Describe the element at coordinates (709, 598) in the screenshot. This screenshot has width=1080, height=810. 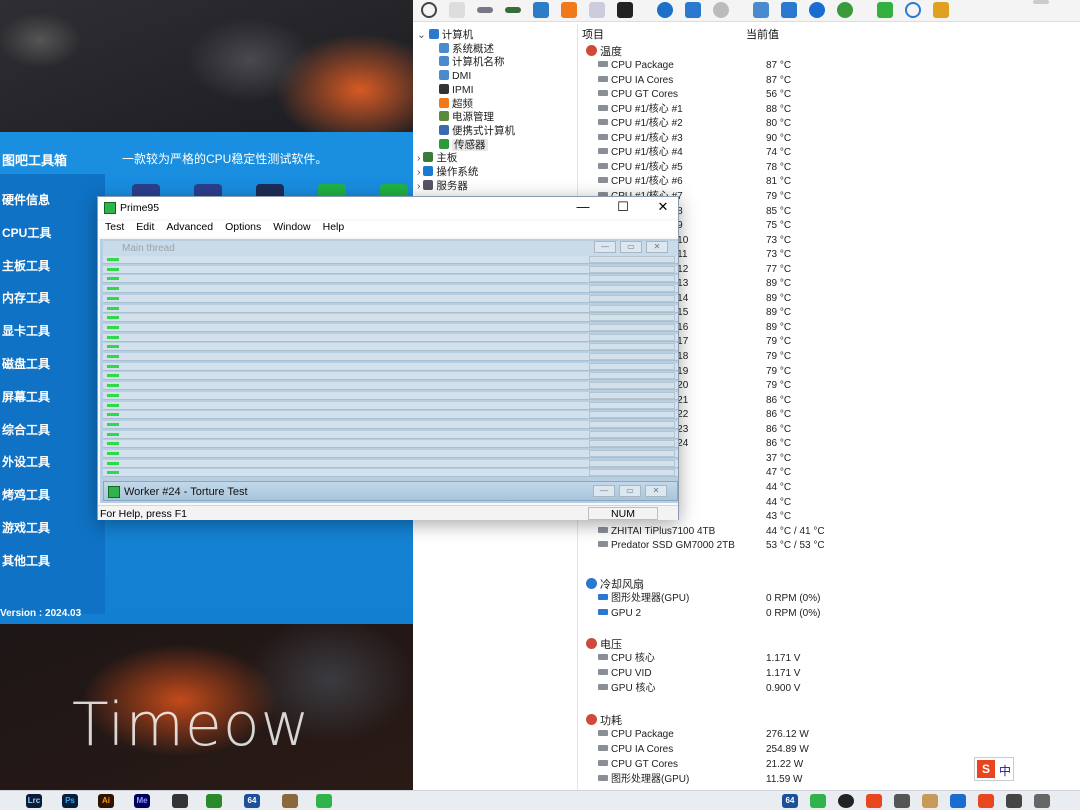
I see `sensor-row: 图形处理器(GPU) 0 RPM (0%)` at that location.